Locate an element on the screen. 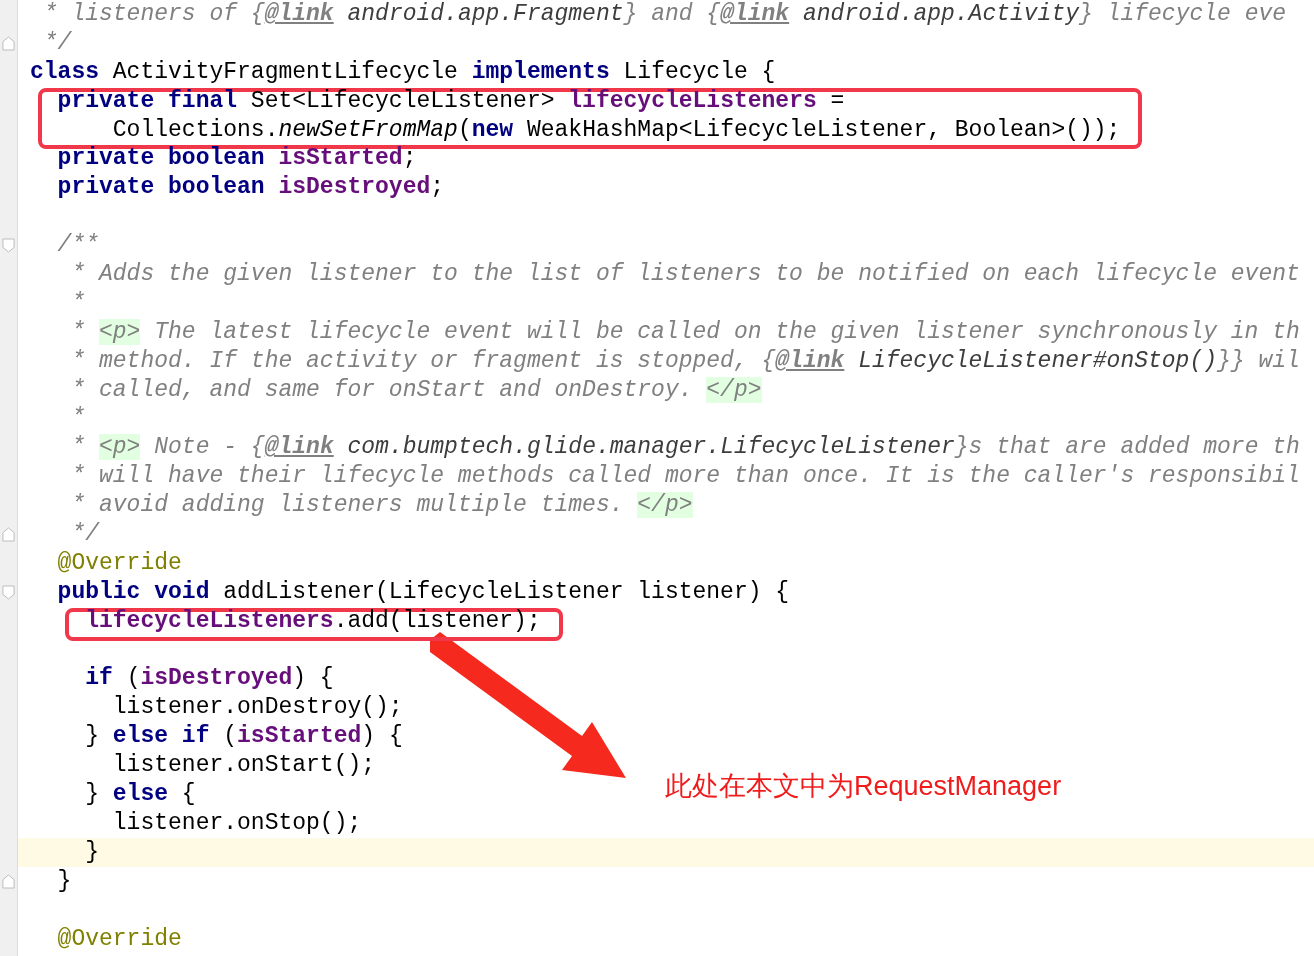  code-line: * avoid adding listeners multiple times. </p> is located at coordinates (381, 506).